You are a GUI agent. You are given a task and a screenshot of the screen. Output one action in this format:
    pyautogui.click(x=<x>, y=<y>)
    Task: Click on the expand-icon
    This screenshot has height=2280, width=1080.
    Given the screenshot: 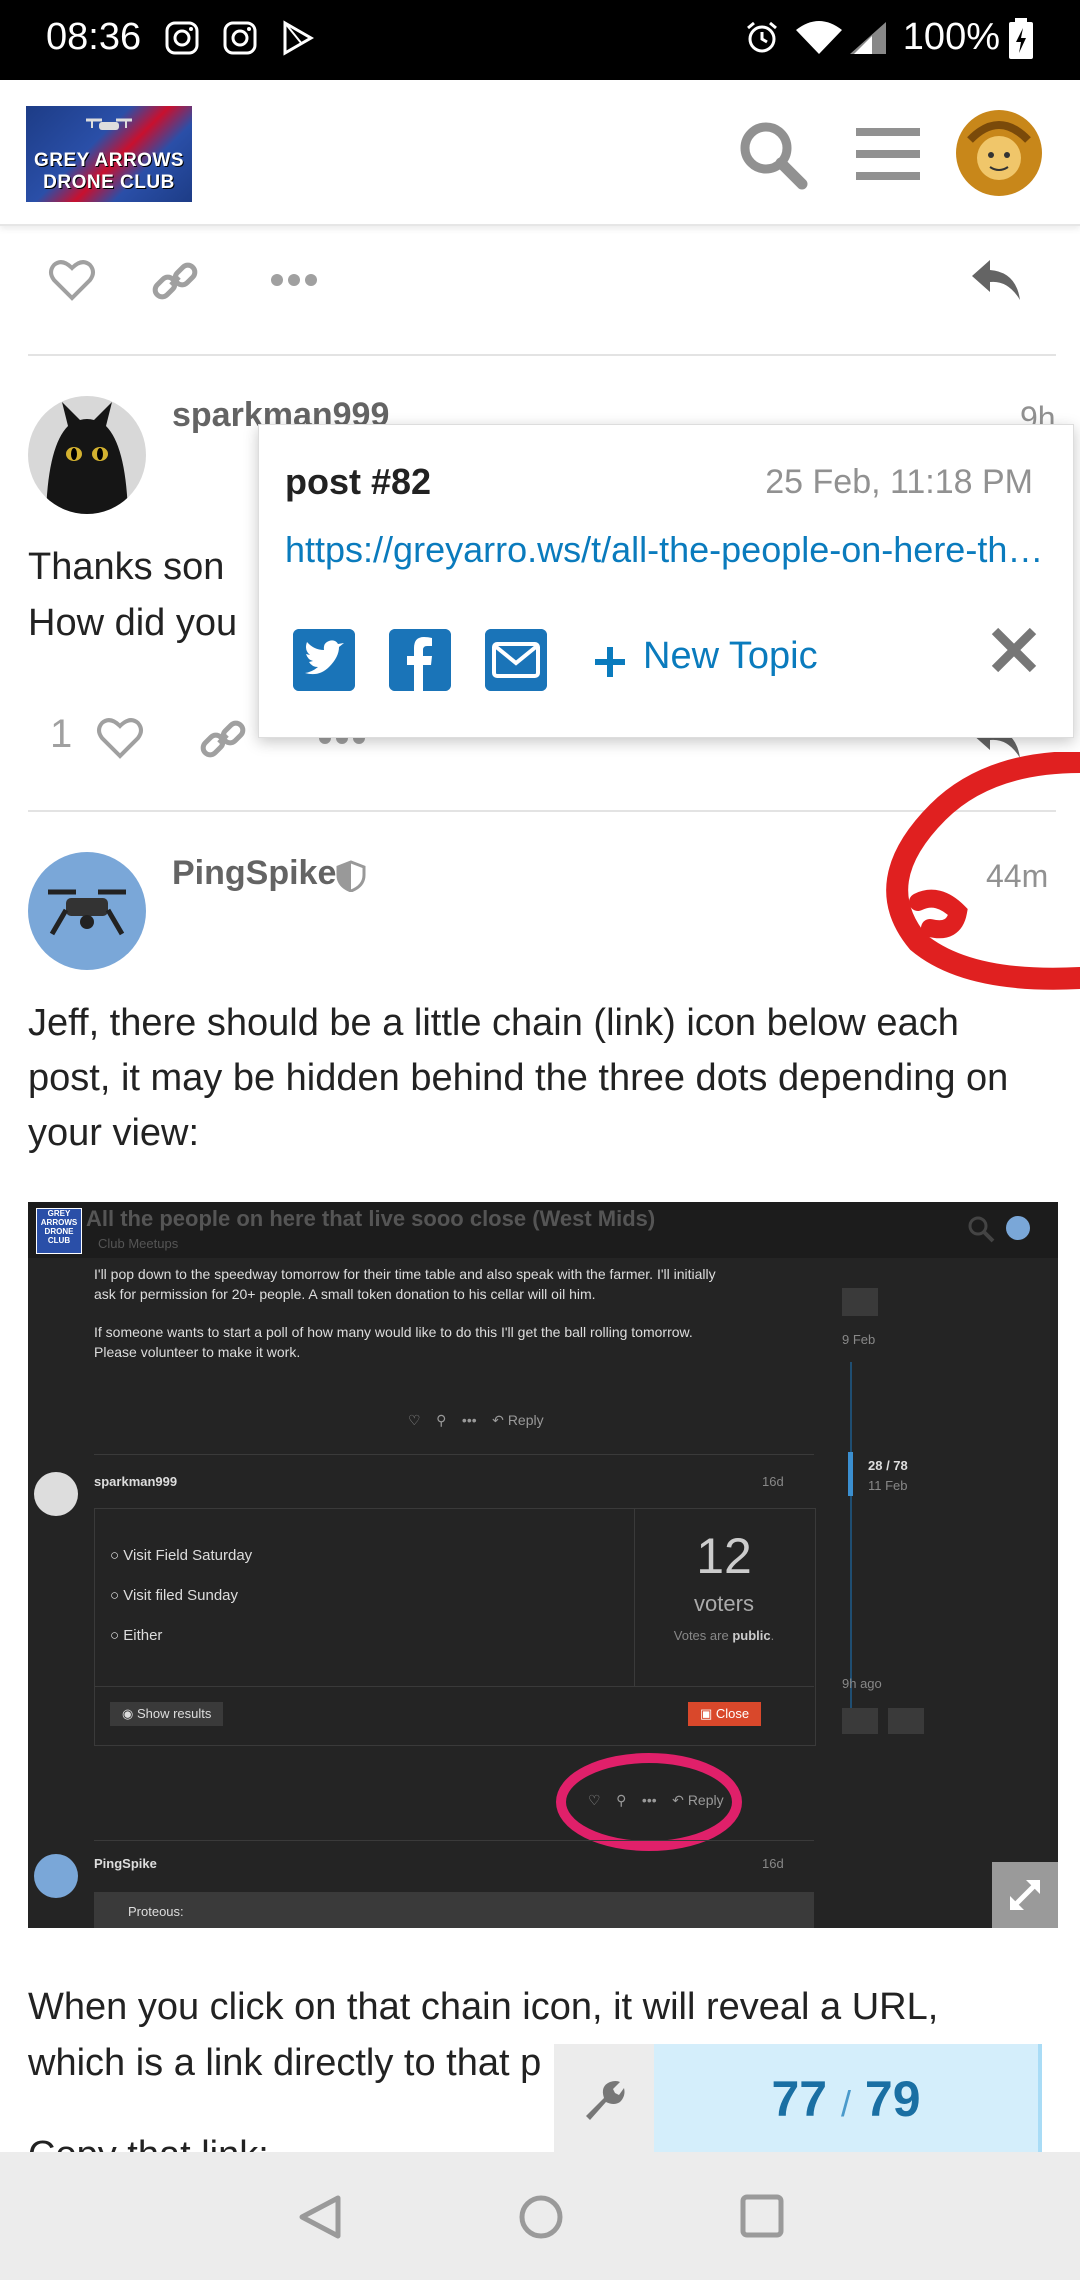 What is the action you would take?
    pyautogui.click(x=1025, y=1895)
    